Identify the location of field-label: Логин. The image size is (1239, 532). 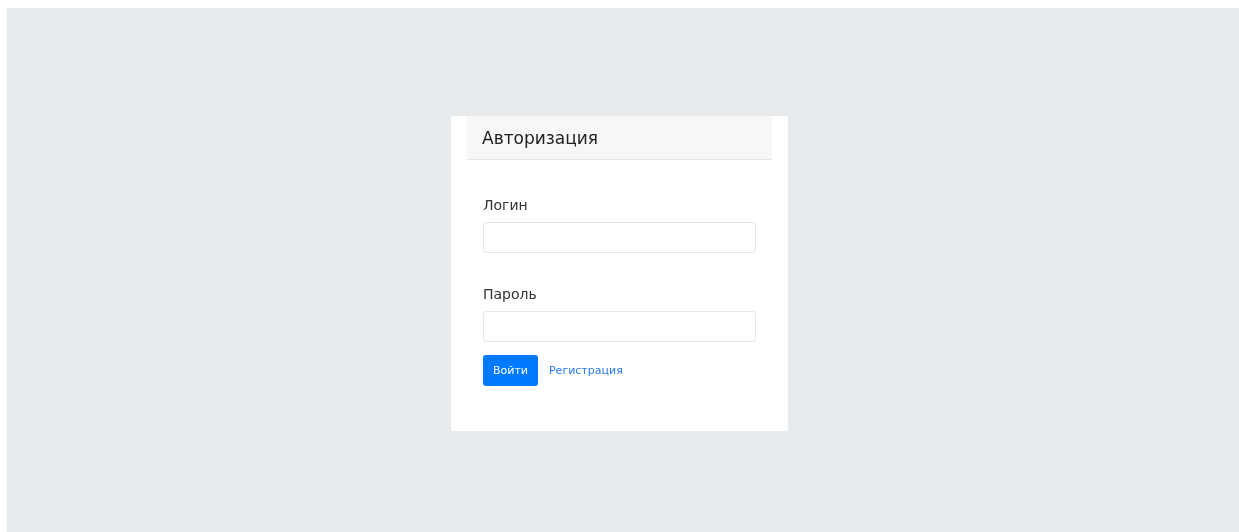
(506, 205).